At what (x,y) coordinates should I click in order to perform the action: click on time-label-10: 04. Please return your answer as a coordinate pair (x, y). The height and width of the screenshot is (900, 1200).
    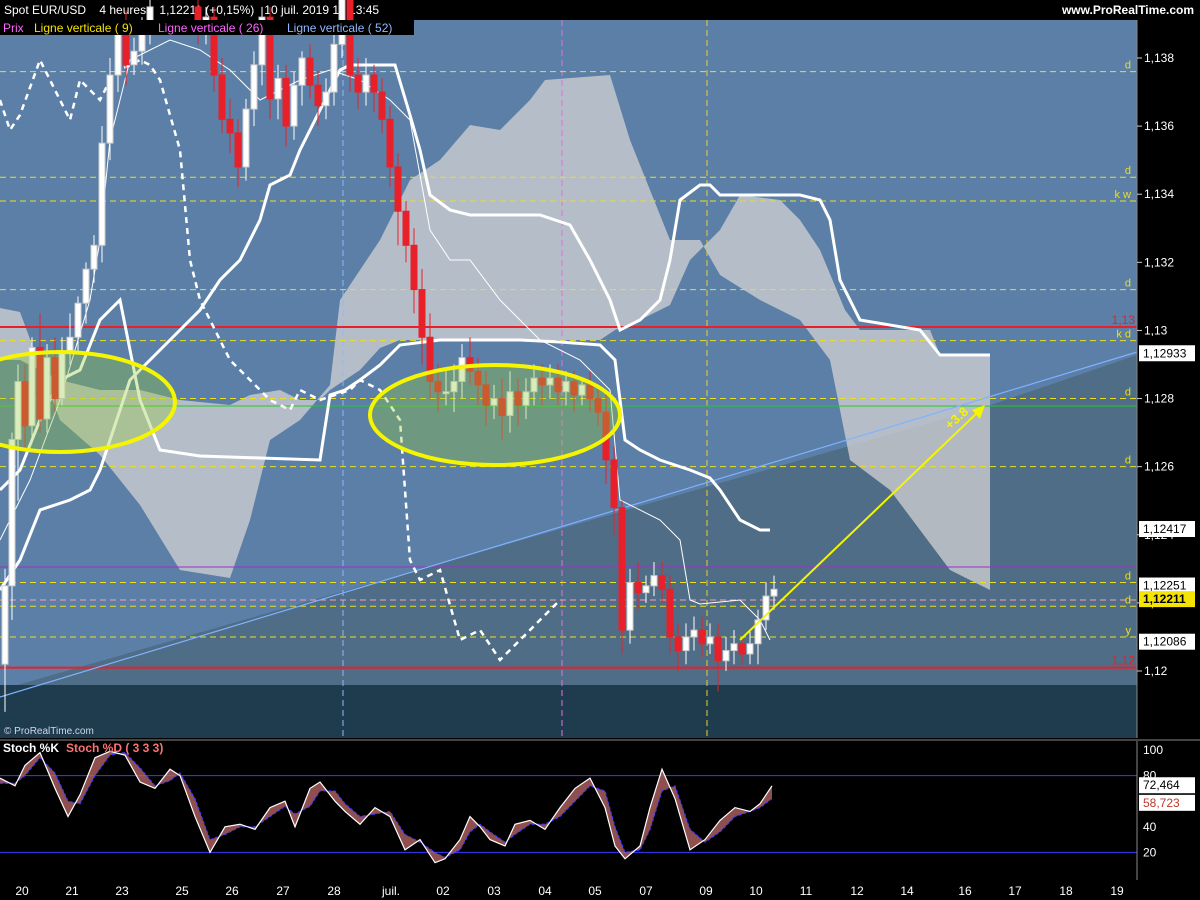
    Looking at the image, I should click on (545, 891).